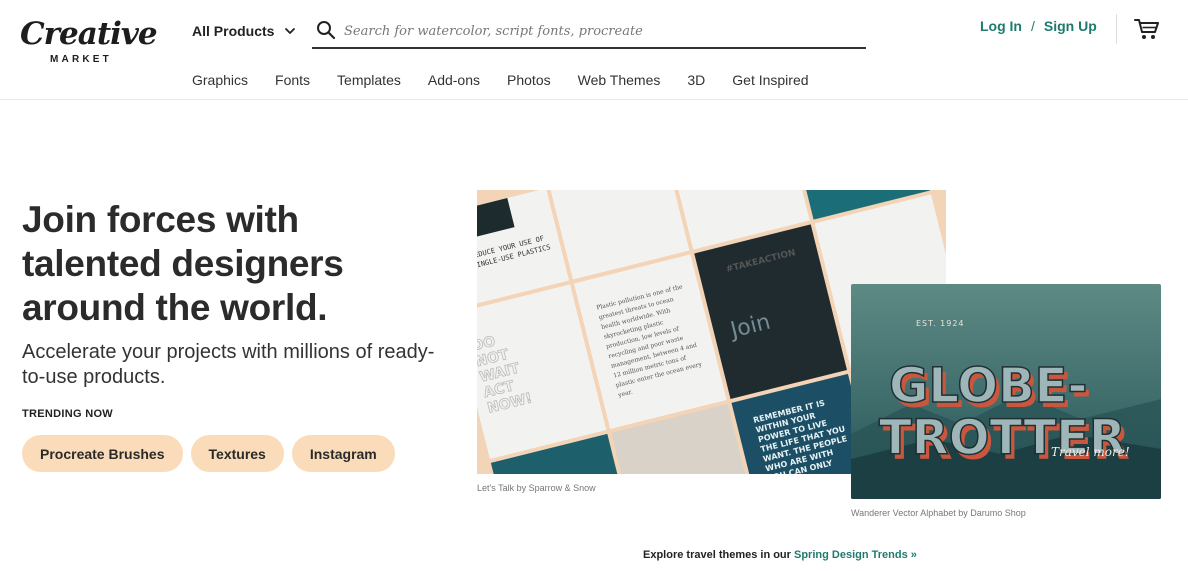  I want to click on chevron-down-icon, so click(290, 31).